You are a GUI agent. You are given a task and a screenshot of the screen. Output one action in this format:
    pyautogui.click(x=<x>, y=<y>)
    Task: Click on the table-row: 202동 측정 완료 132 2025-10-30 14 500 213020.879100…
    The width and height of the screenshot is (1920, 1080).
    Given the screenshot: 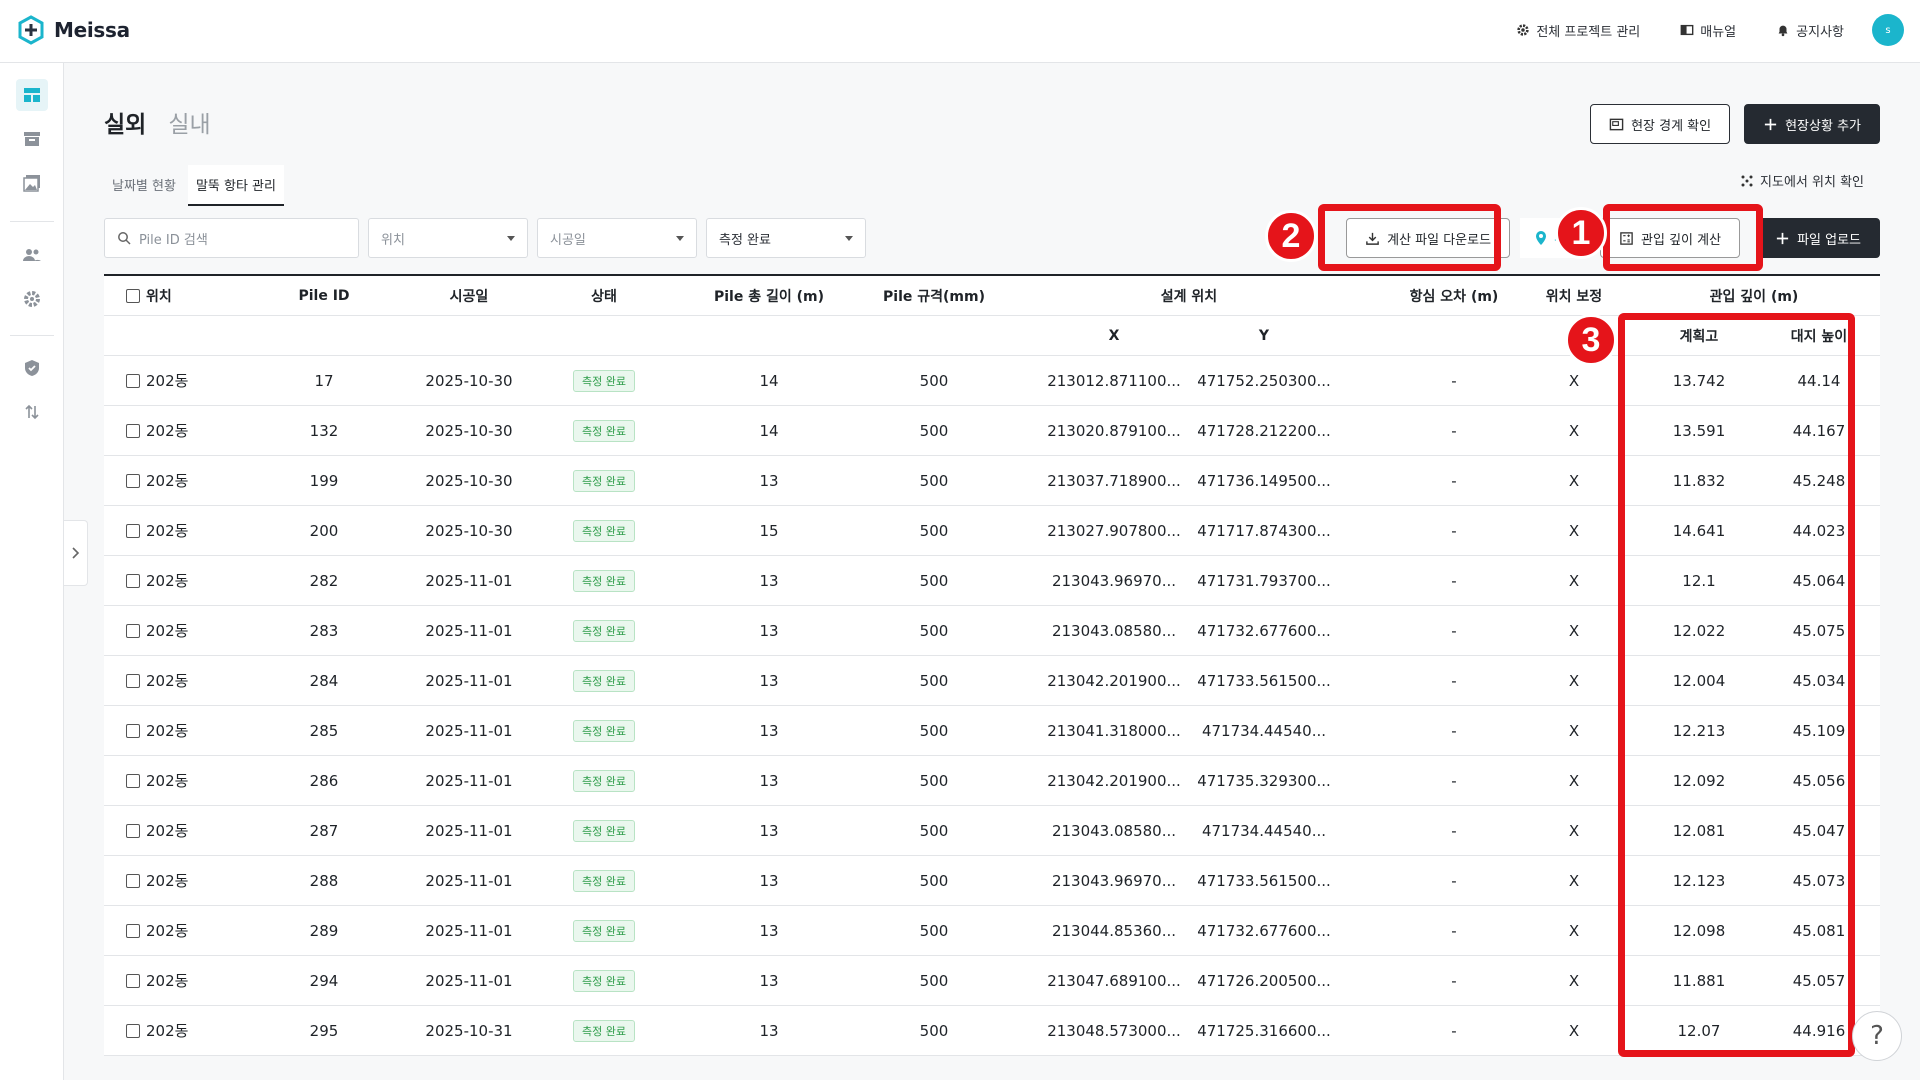 What is the action you would take?
    pyautogui.click(x=992, y=431)
    